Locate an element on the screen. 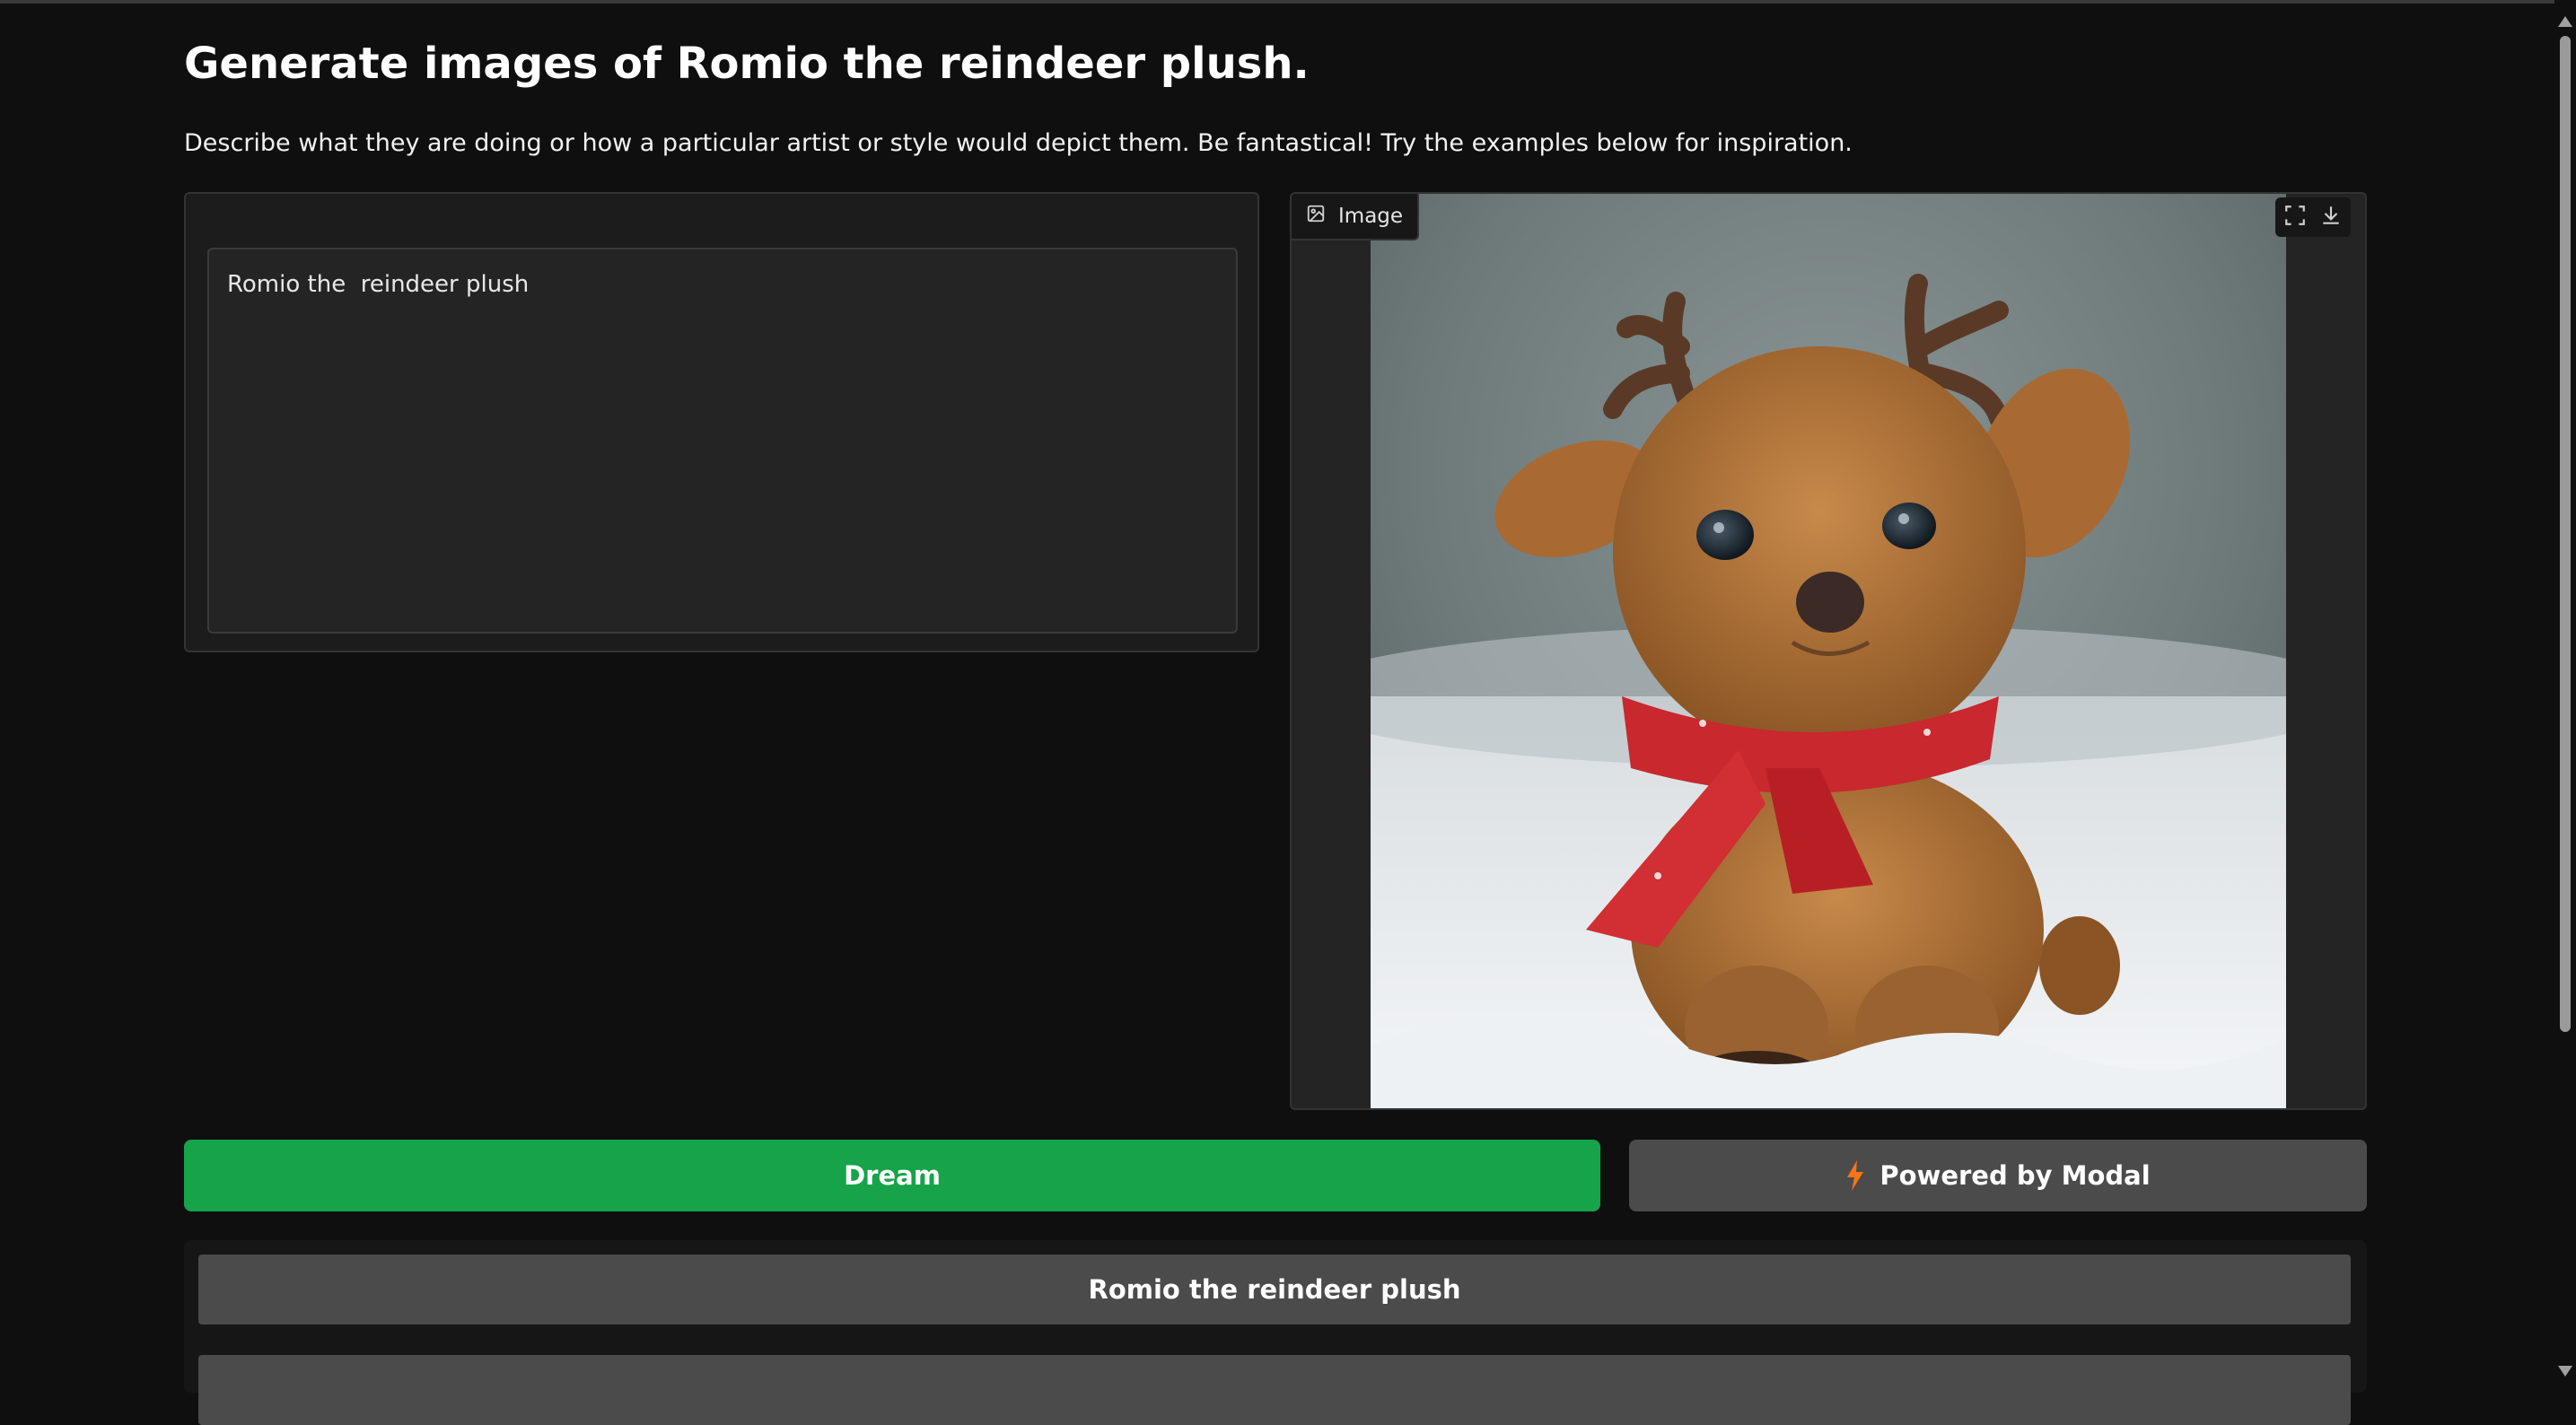  powered-by-modal-button: Powered by Modal is located at coordinates (1998, 1175).